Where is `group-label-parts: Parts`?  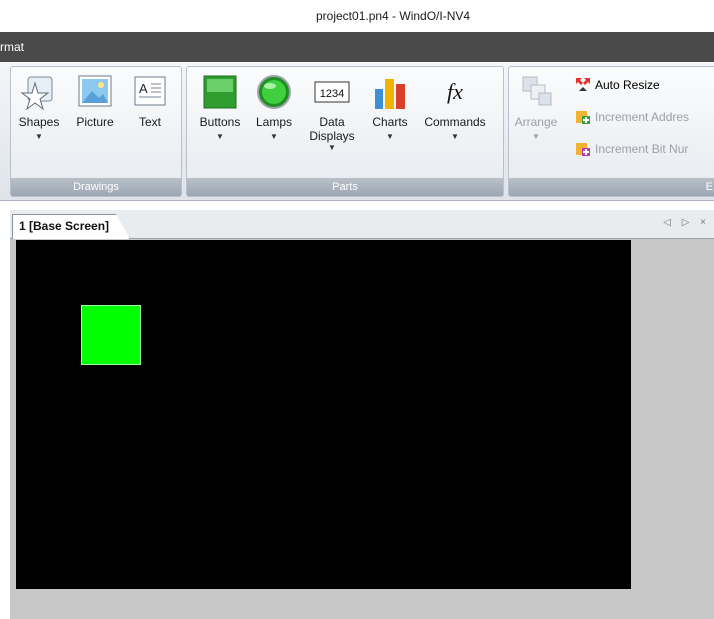
group-label-parts: Parts is located at coordinates (345, 187).